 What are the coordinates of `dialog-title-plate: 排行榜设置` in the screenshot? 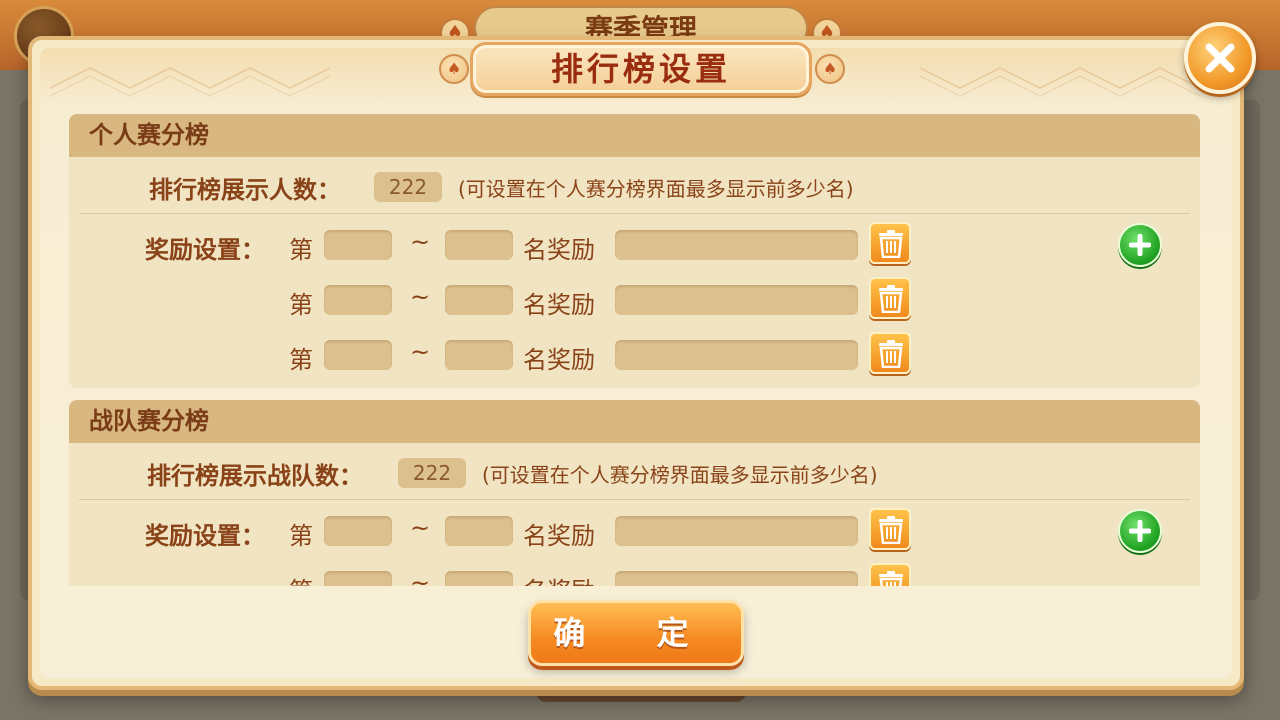 It's located at (641, 69).